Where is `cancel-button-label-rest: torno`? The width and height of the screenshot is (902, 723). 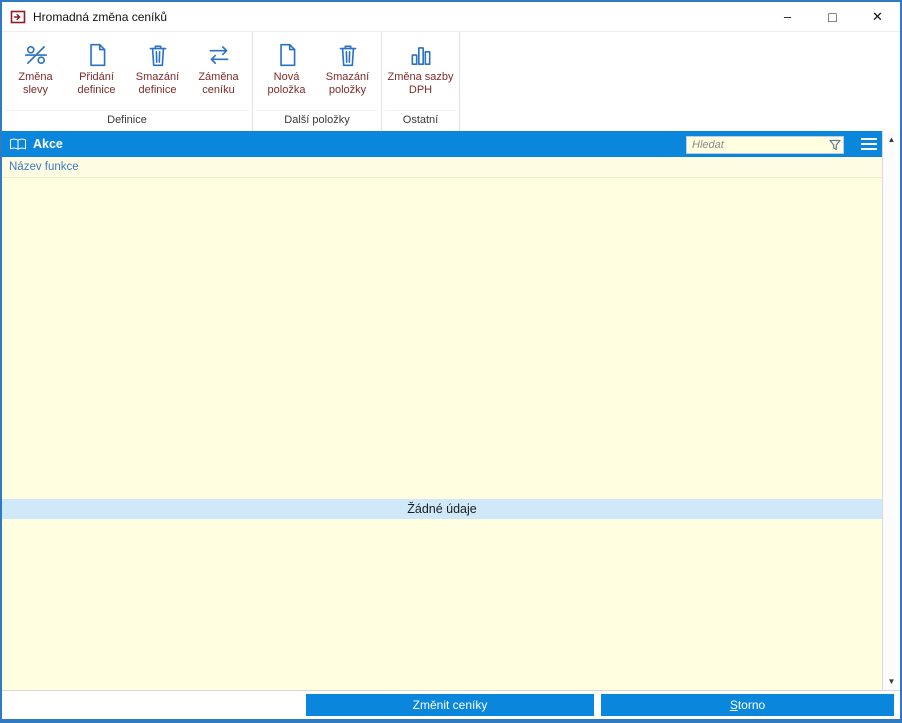 cancel-button-label-rest: torno is located at coordinates (751, 705).